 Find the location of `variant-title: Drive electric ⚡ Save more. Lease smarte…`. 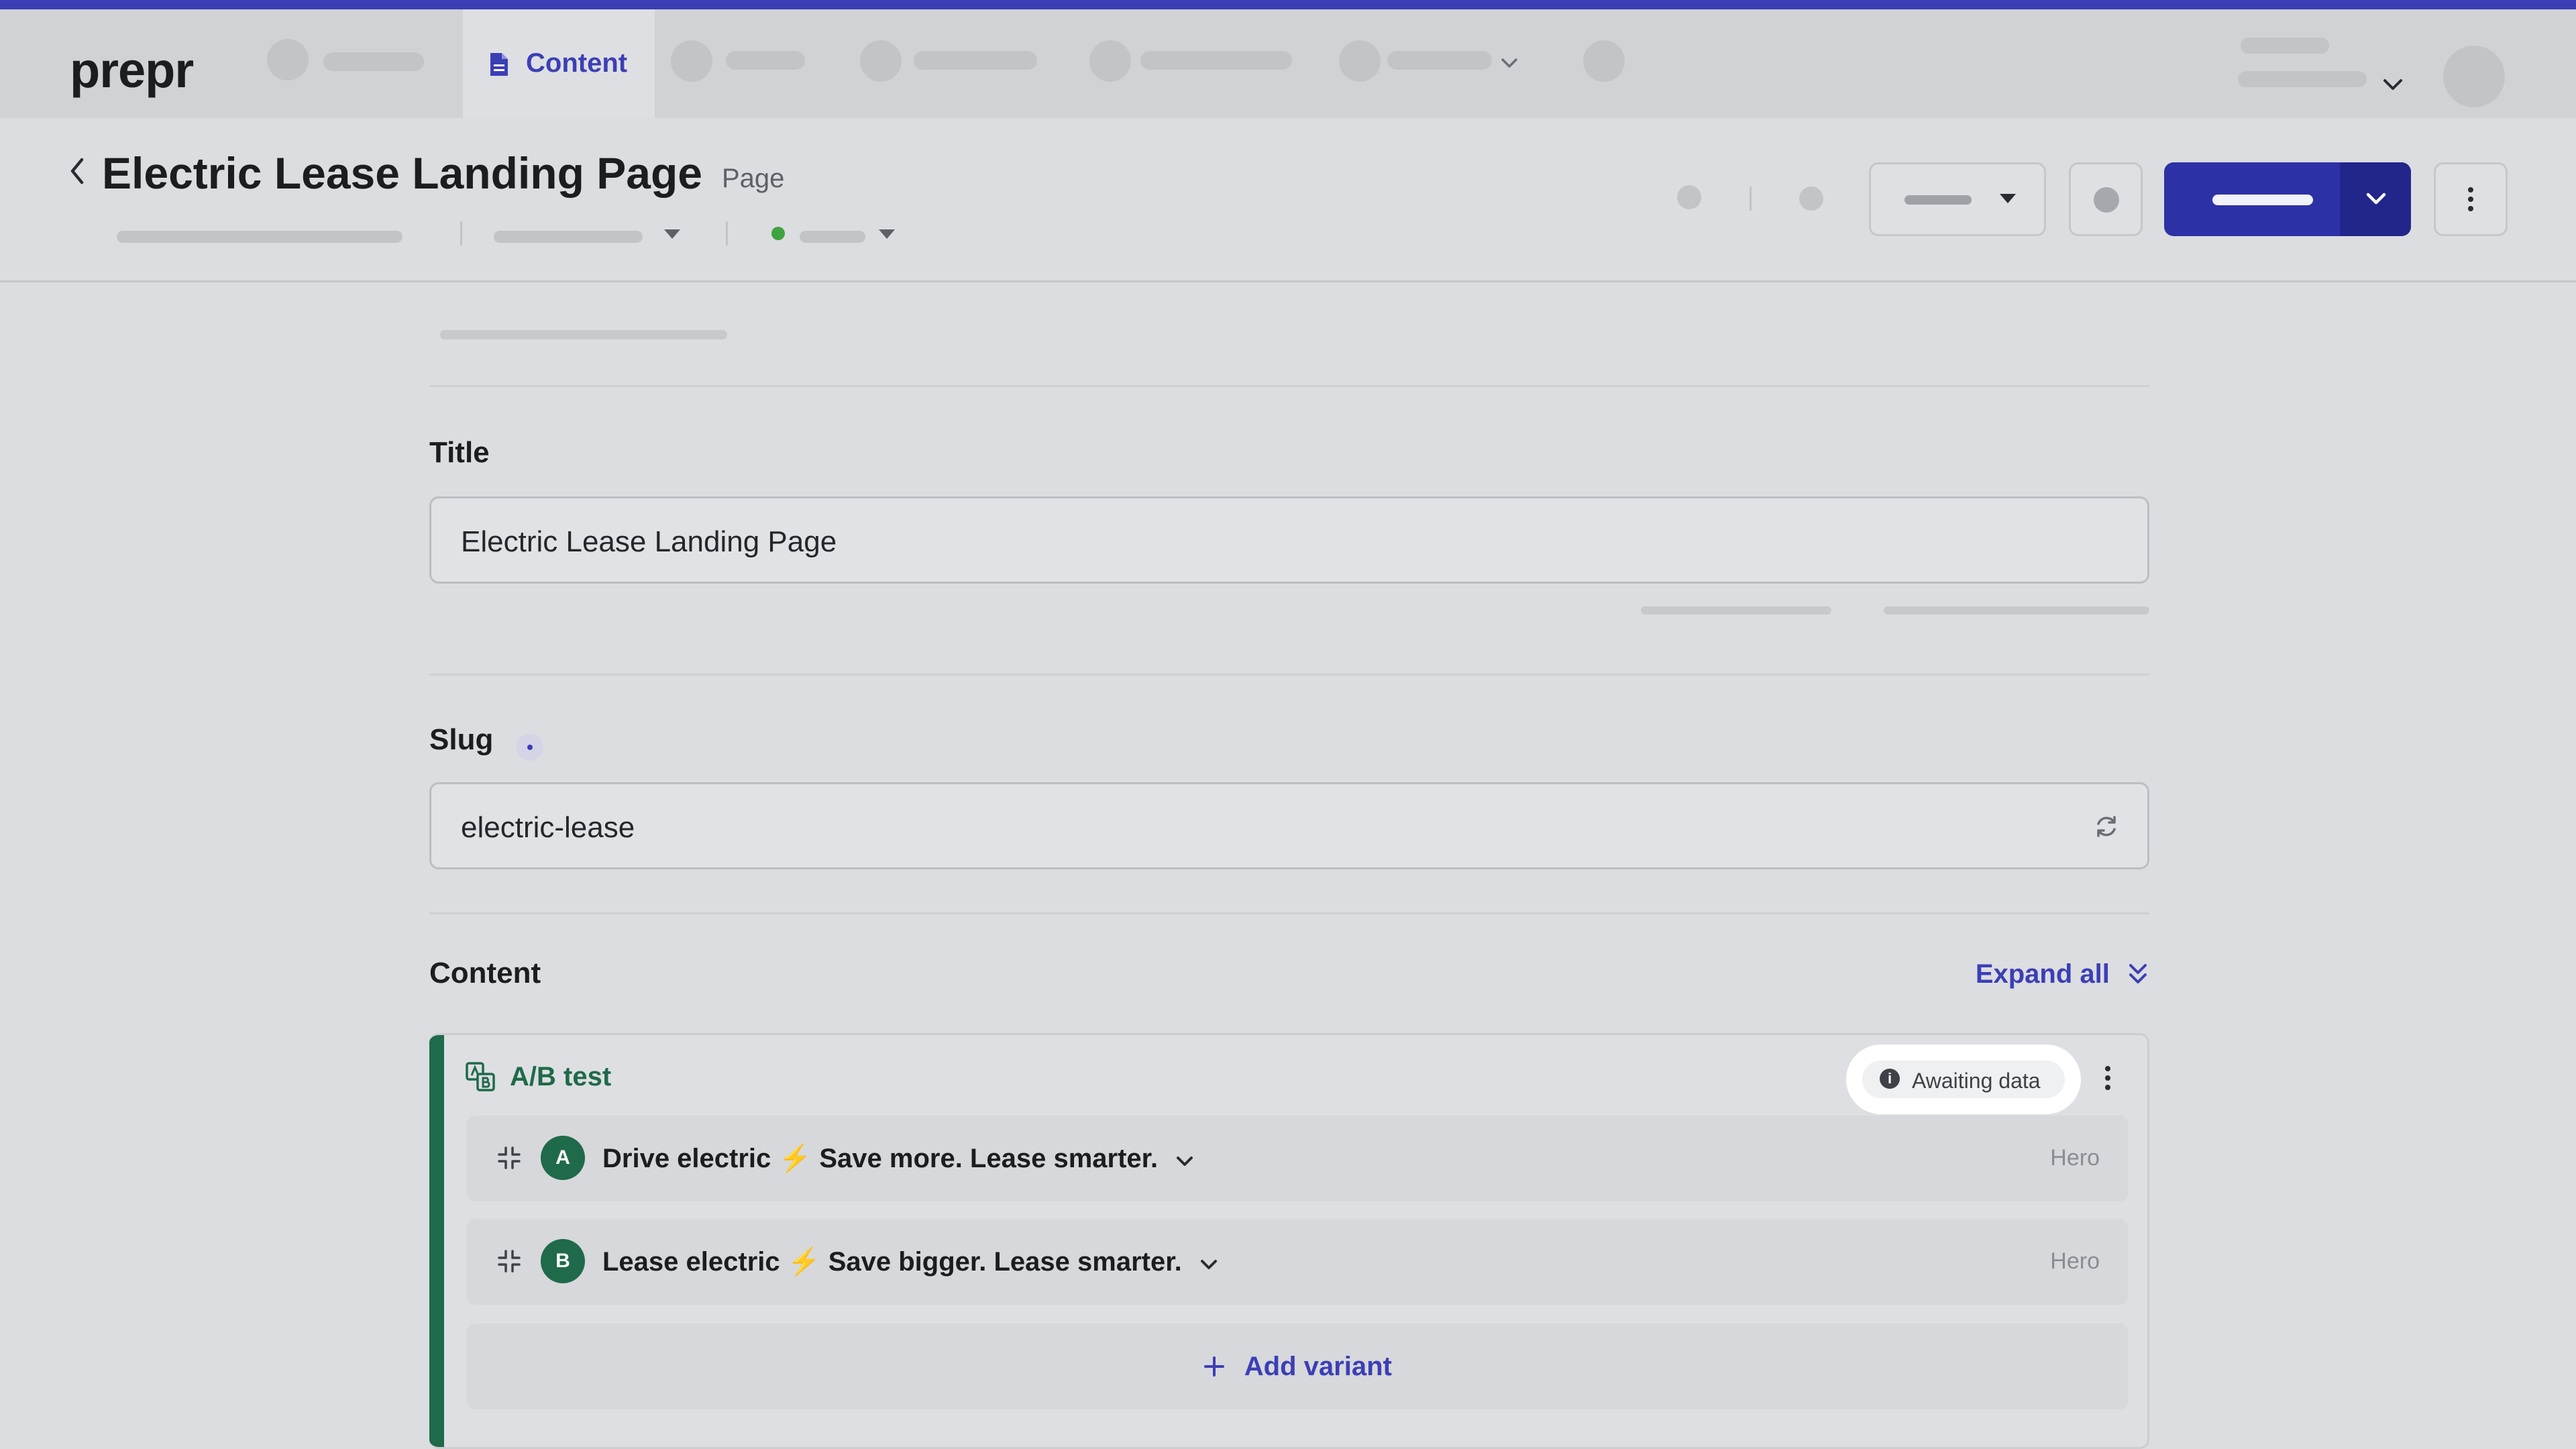

variant-title: Drive electric ⚡ Save more. Lease smarte… is located at coordinates (898, 1158).